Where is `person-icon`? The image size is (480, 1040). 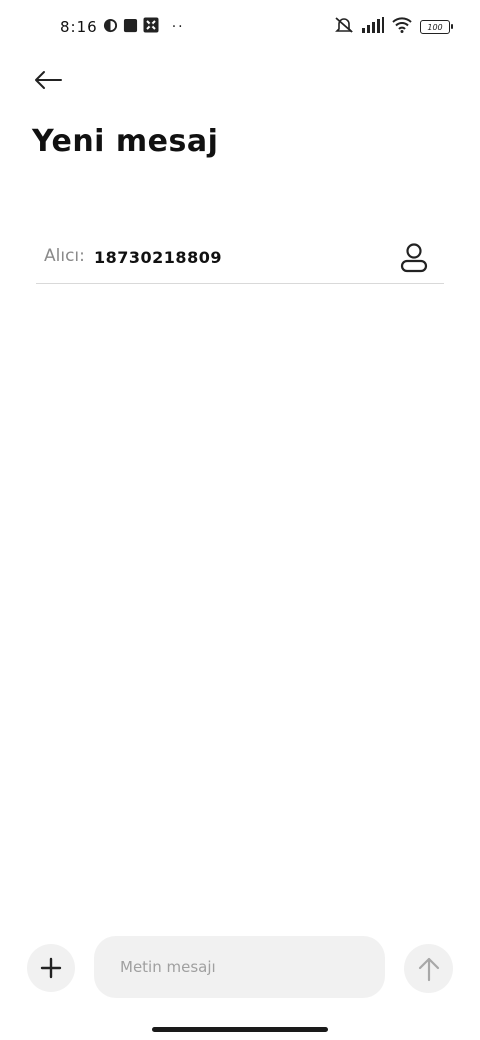 person-icon is located at coordinates (414, 258).